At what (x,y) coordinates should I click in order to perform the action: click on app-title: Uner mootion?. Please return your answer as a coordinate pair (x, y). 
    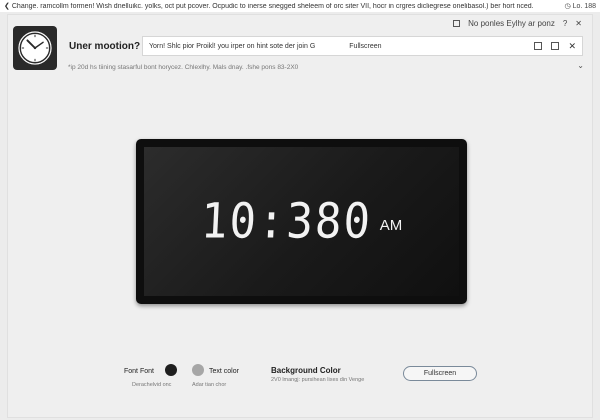
    Looking at the image, I should click on (105, 46).